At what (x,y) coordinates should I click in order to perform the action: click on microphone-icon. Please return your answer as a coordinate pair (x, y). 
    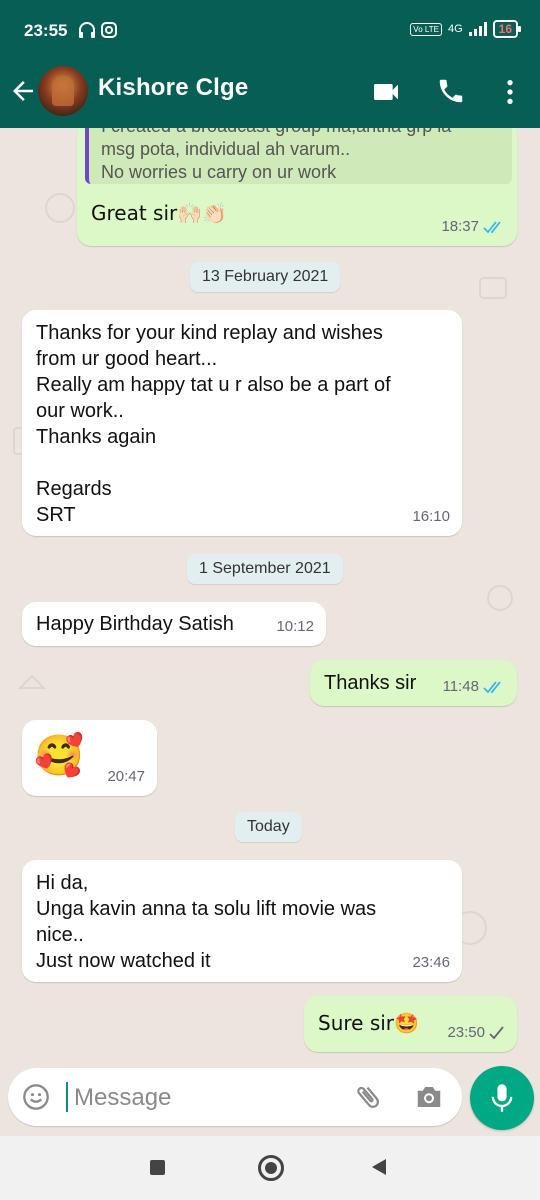
    Looking at the image, I should click on (502, 1098).